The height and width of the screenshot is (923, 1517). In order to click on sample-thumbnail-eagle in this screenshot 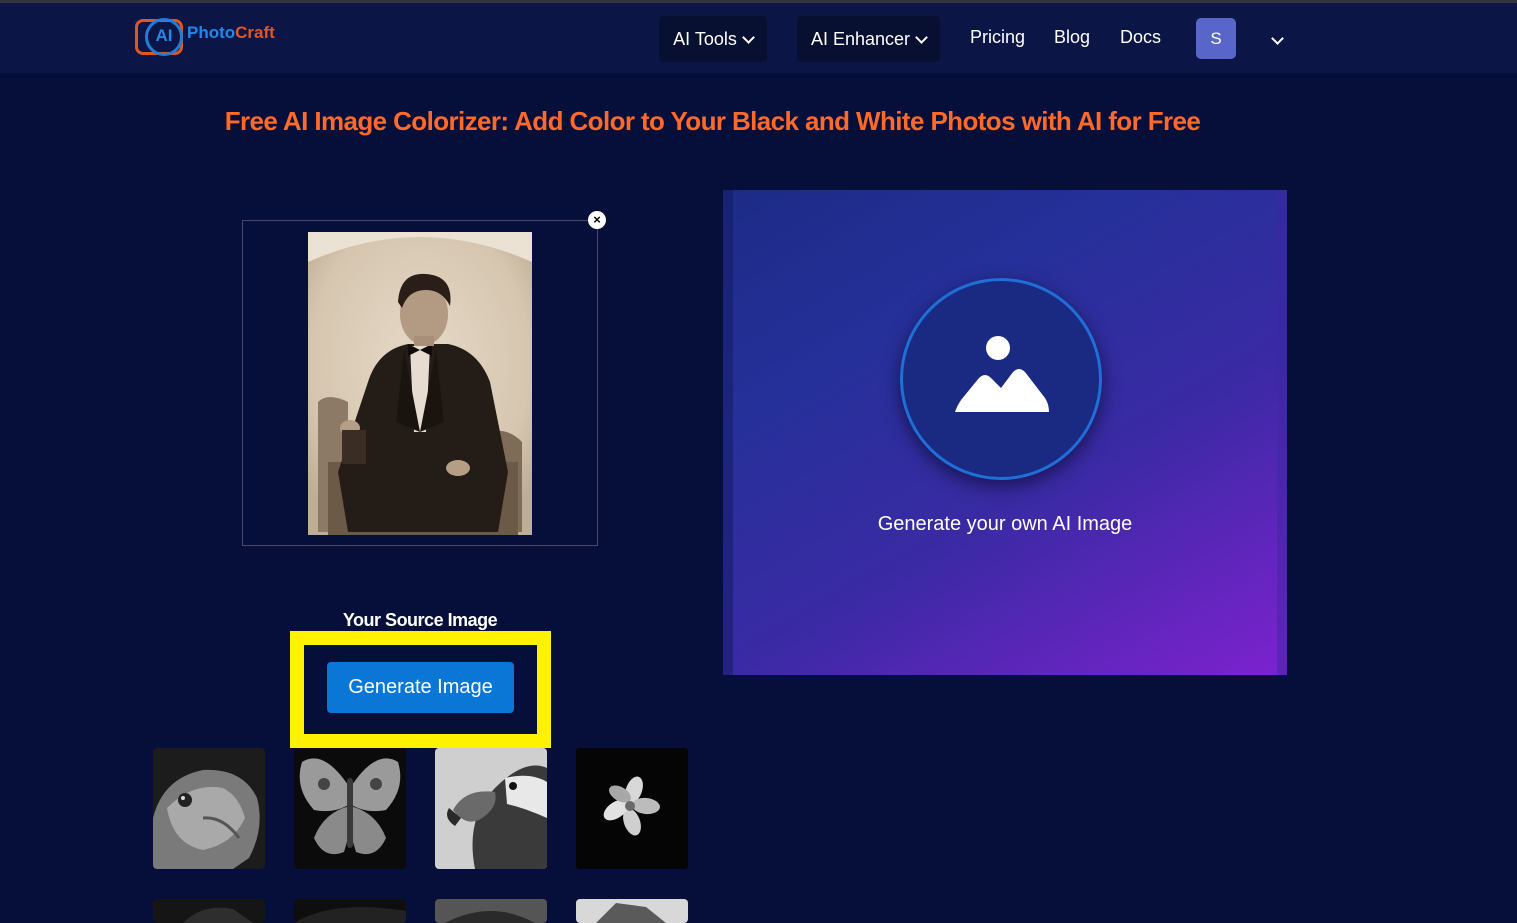, I will do `click(491, 808)`.